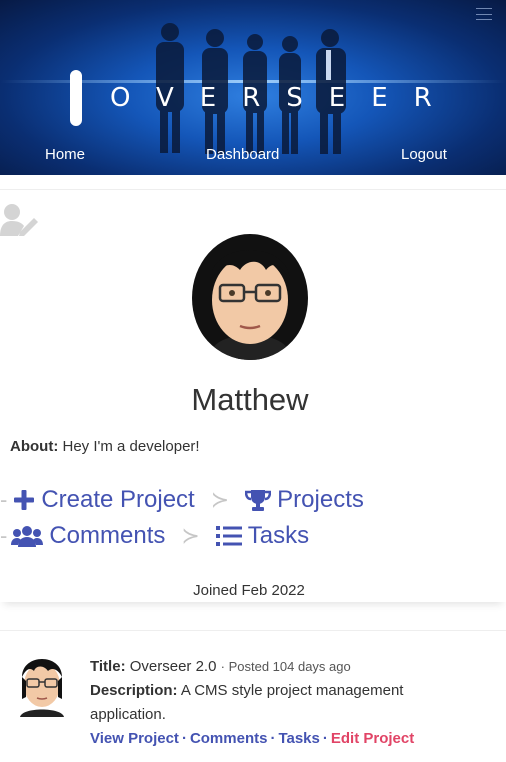 The width and height of the screenshot is (506, 762). I want to click on project-comments-link: Comments, so click(229, 738).